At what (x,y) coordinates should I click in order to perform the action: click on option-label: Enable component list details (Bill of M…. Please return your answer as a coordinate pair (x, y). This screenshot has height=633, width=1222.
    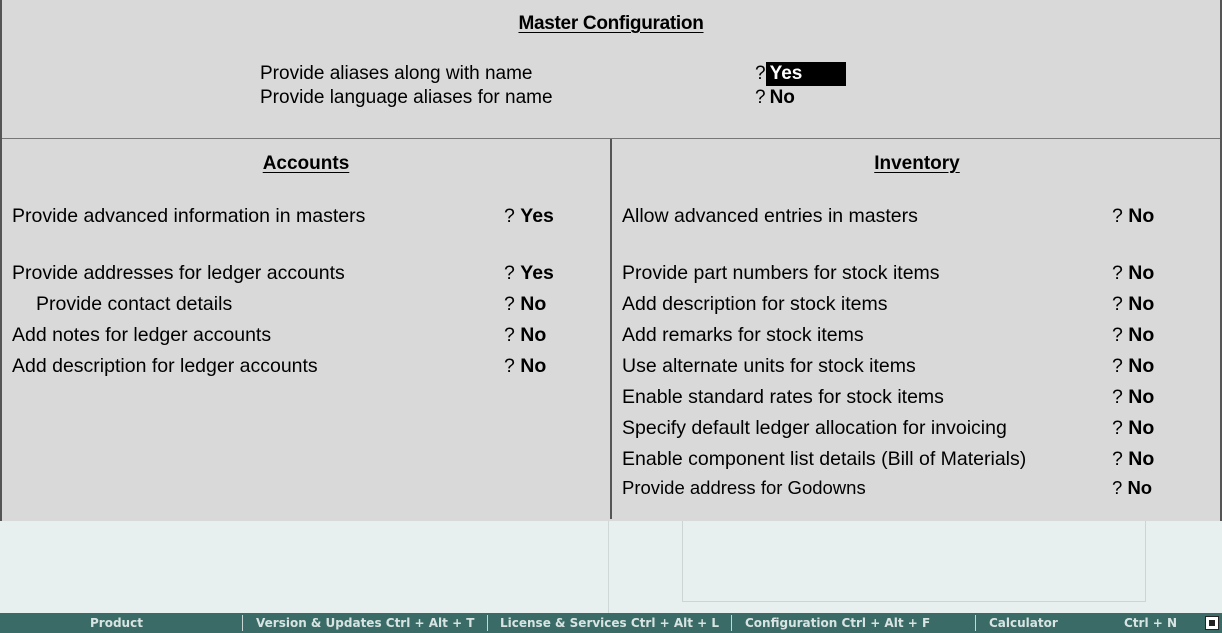
    Looking at the image, I should click on (824, 459).